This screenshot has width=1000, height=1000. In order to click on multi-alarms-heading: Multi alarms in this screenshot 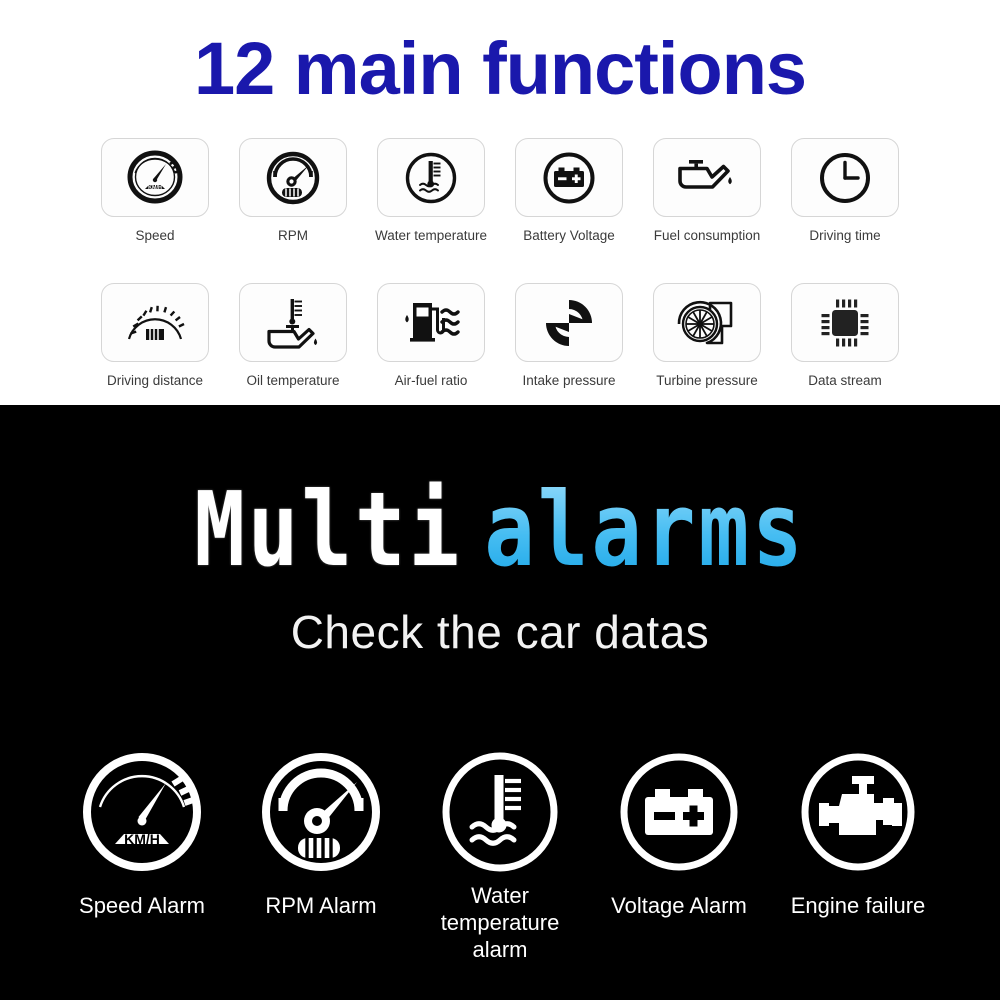, I will do `click(500, 530)`.